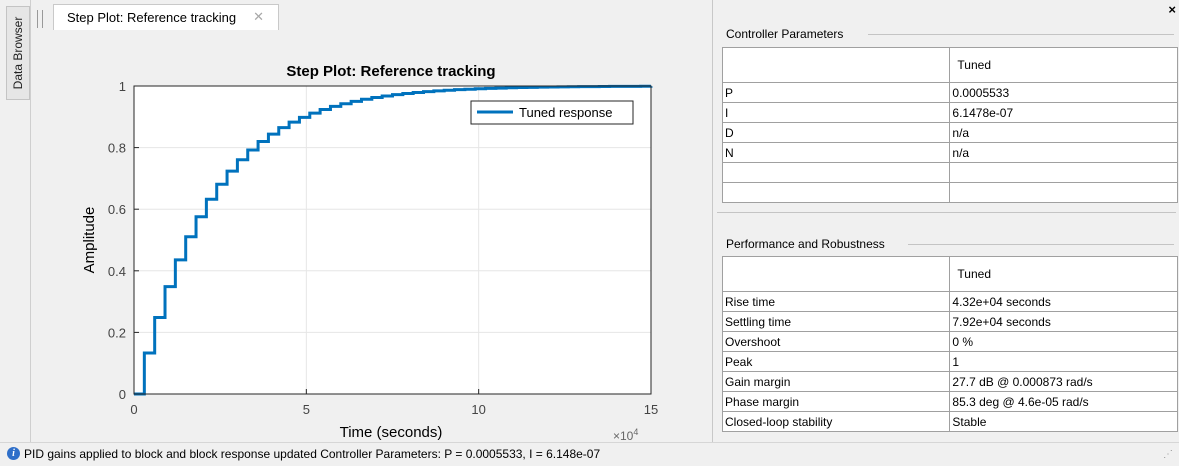 The width and height of the screenshot is (1179, 466). I want to click on table-row: Overshoot 0 %, so click(949, 341).